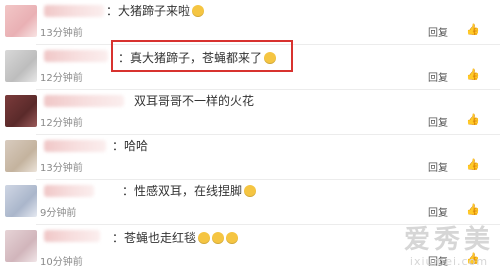  I want to click on comment-text: ：性感双耳，在线捏脚, so click(189, 191).